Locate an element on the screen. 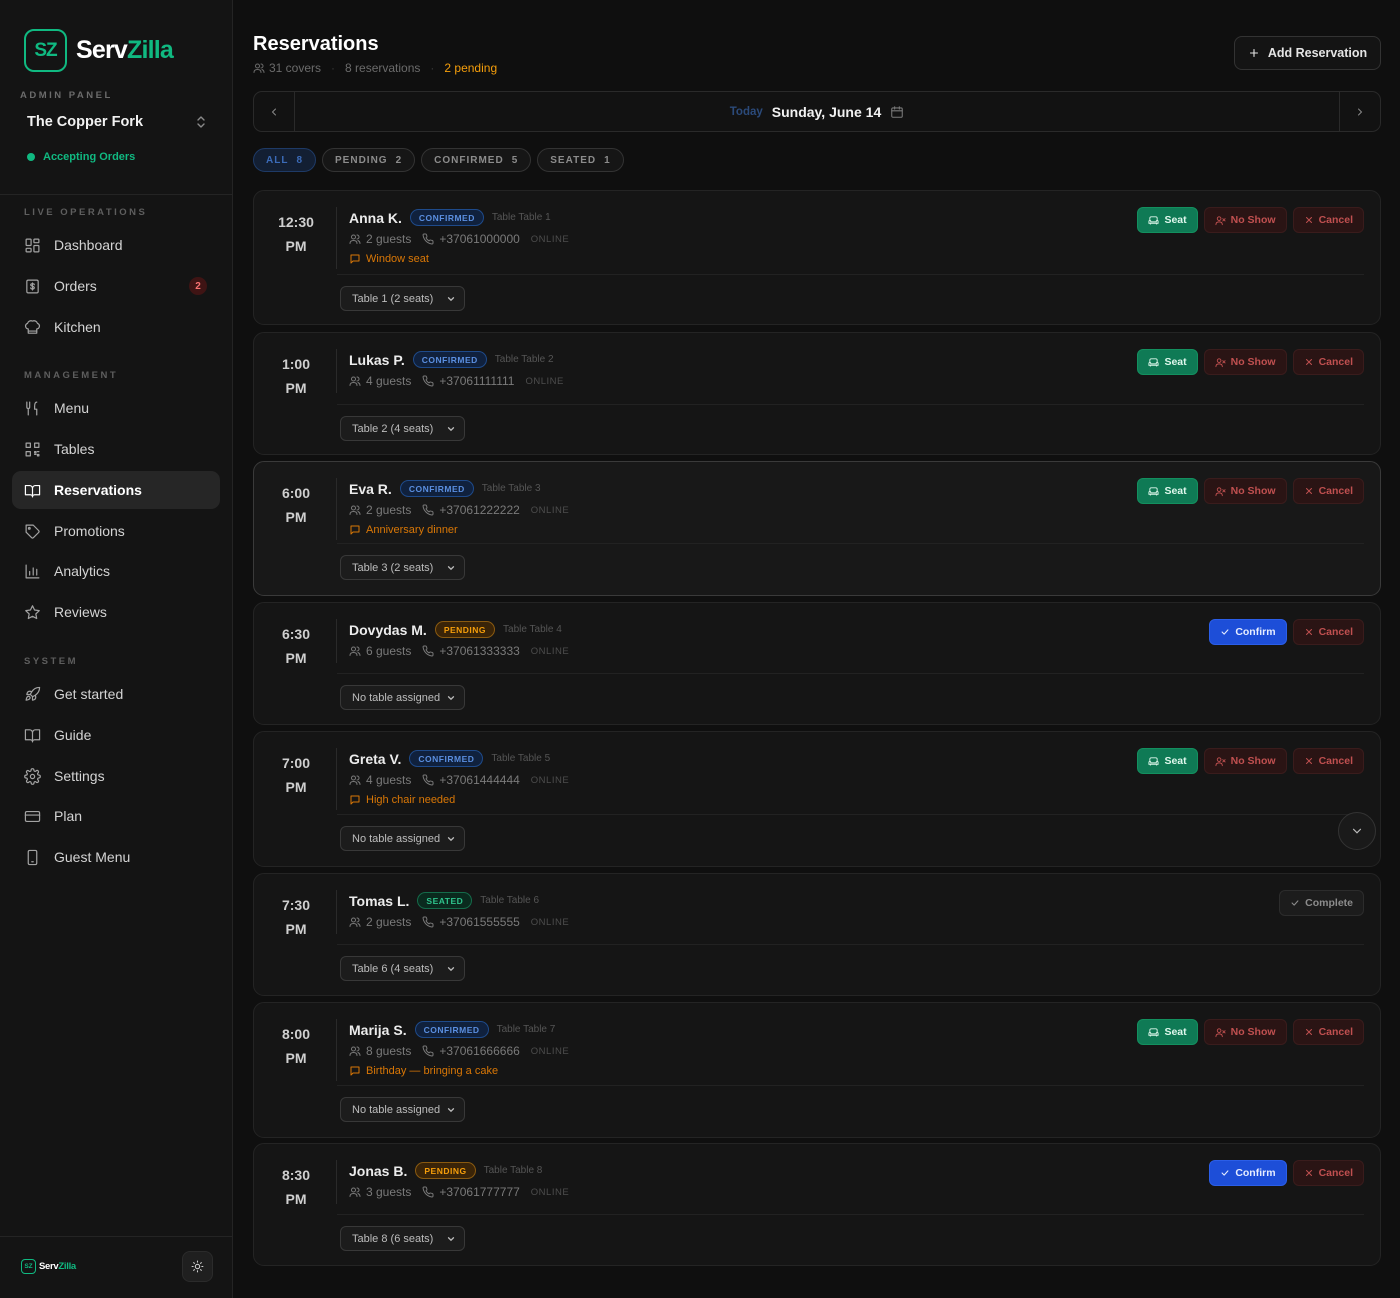 This screenshot has height=1298, width=1400. sidebar-item-label: Menu is located at coordinates (72, 408).